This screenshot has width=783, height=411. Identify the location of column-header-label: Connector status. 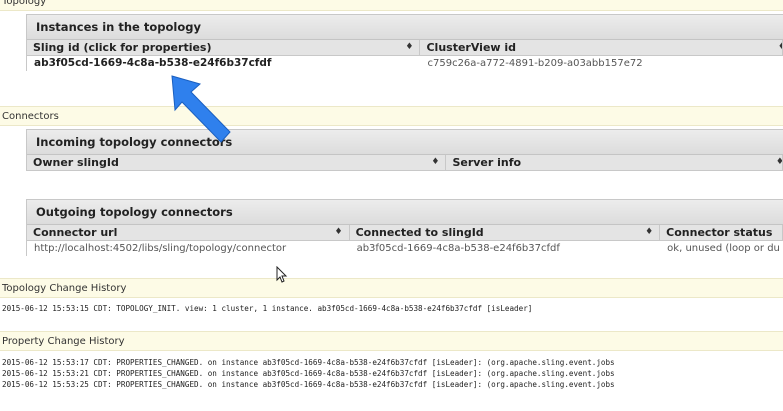
(719, 232).